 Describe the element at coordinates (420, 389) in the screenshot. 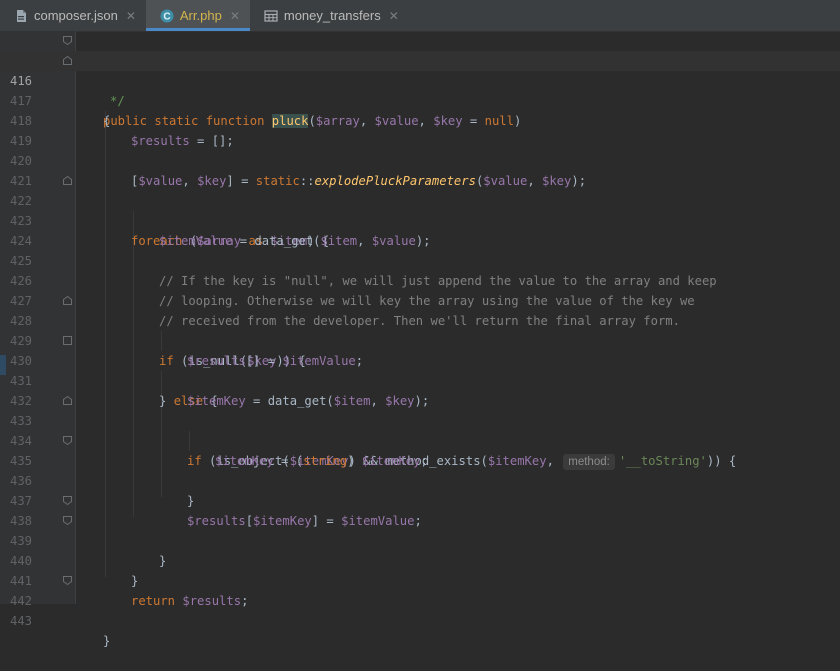

I see `code-line: 432` at that location.